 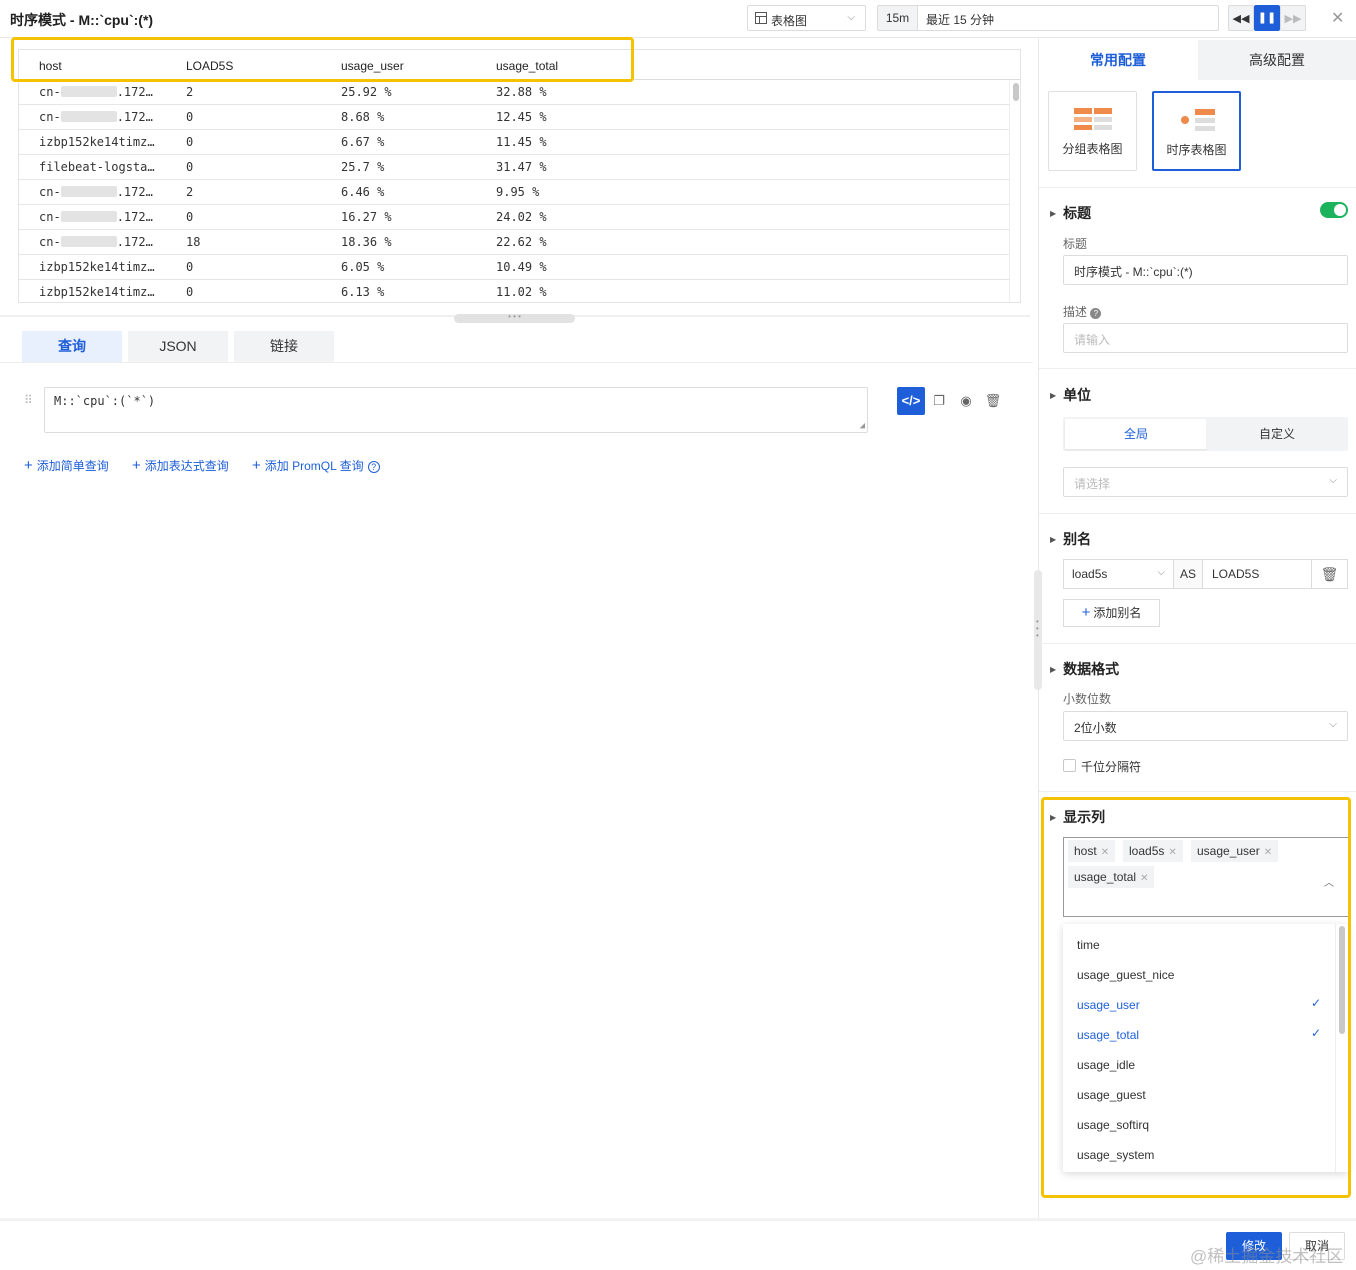 I want to click on check-icon: ✓, so click(x=1315, y=1003).